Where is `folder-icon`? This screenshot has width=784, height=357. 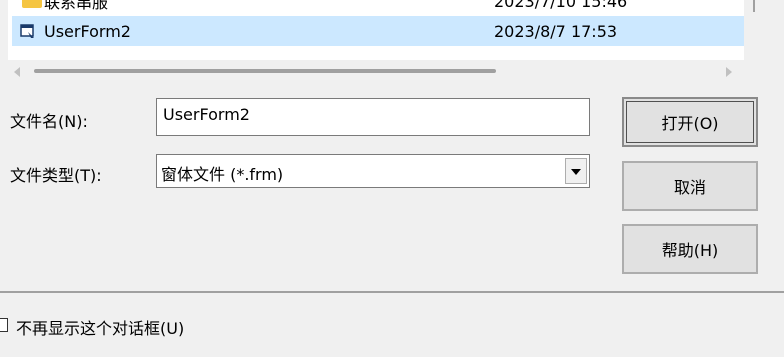 folder-icon is located at coordinates (32, 4).